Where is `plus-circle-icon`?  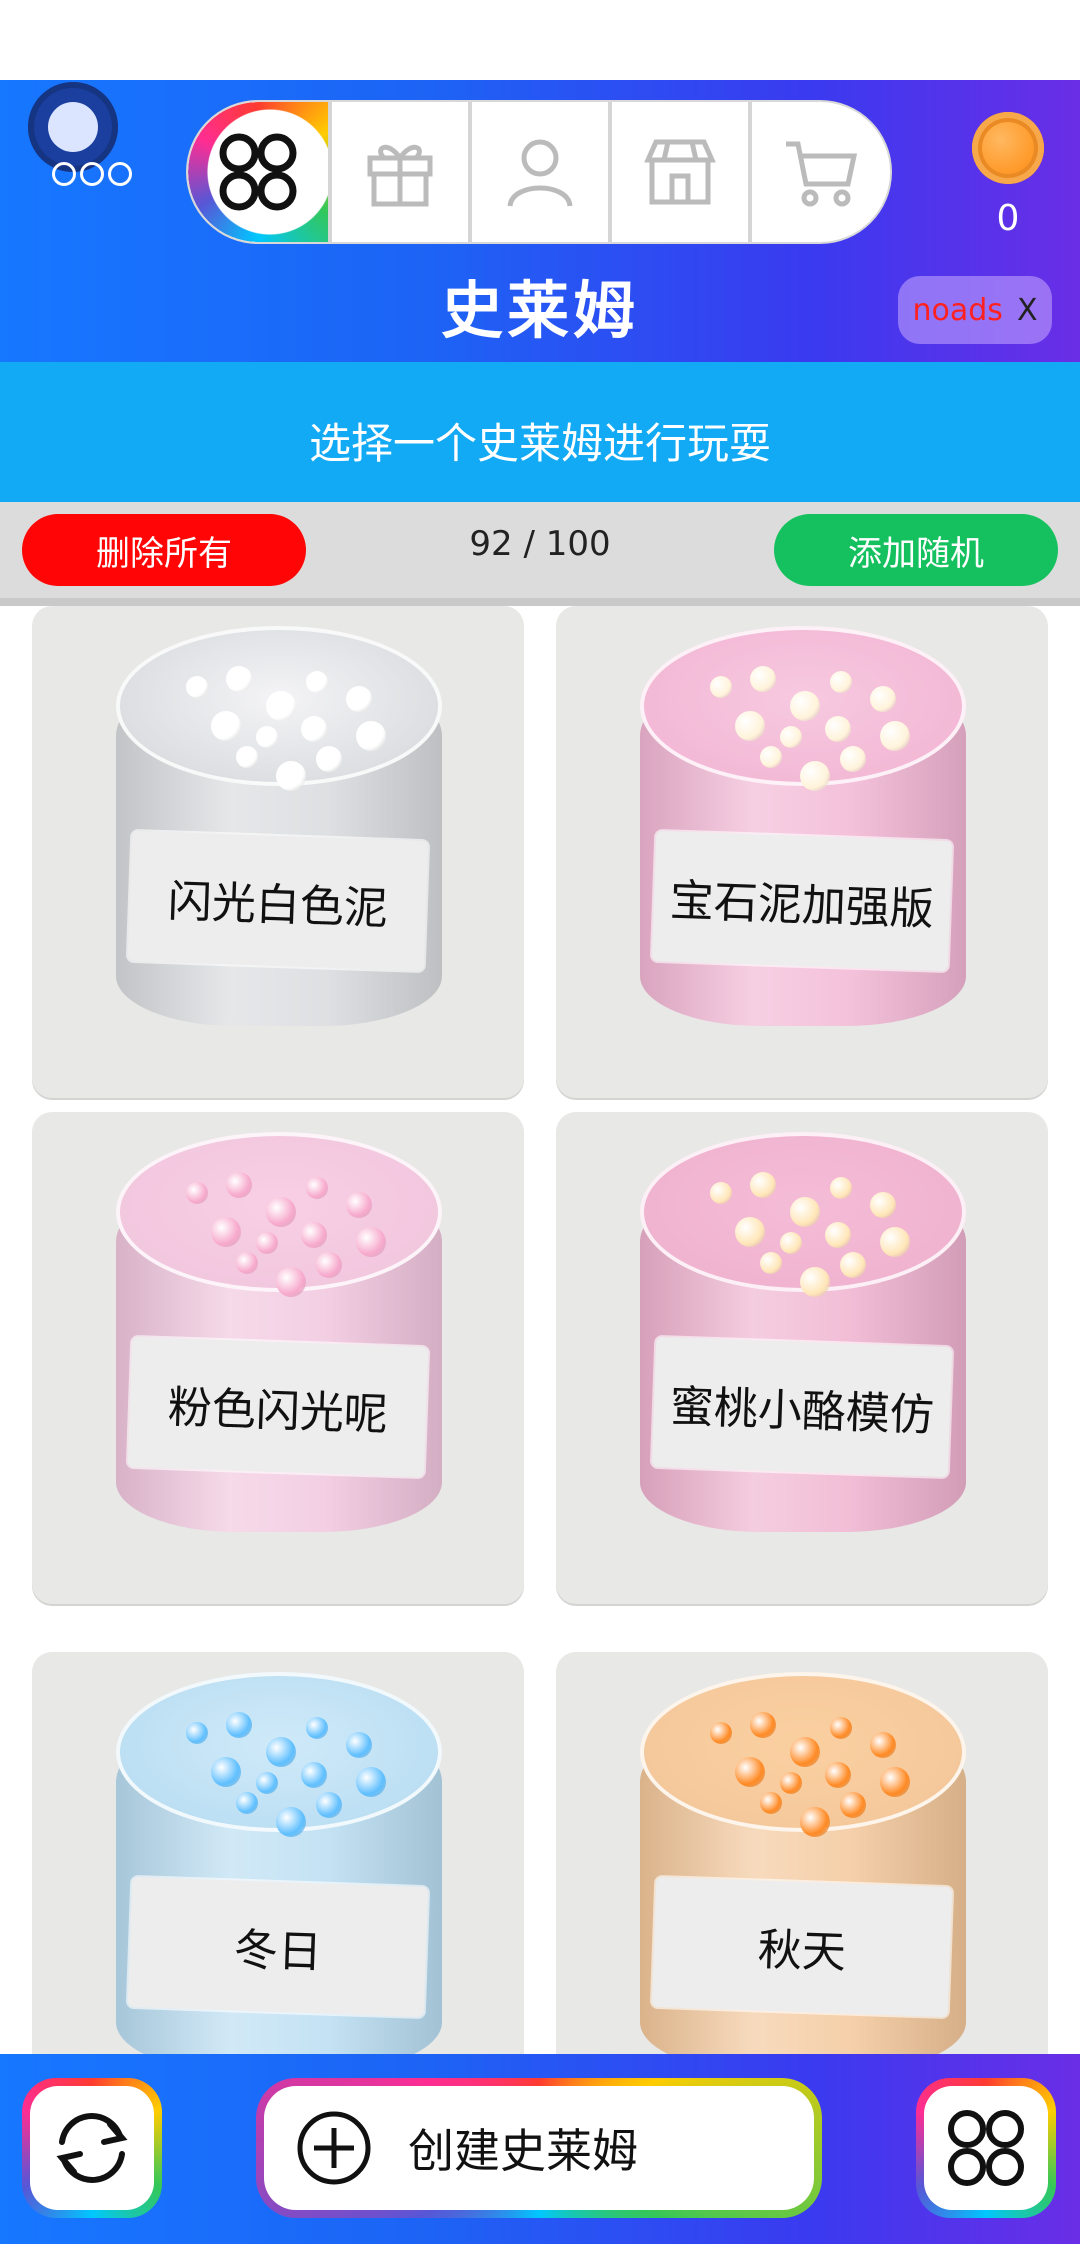
plus-circle-icon is located at coordinates (334, 2148).